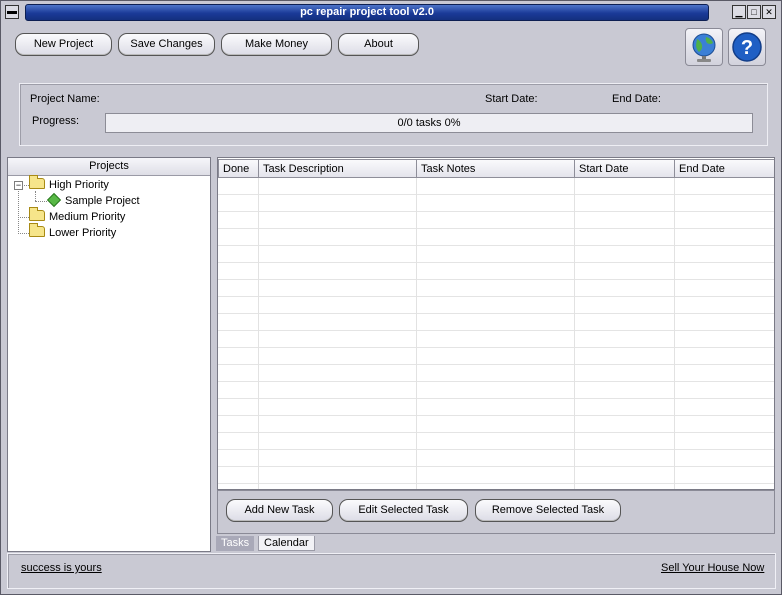  I want to click on end-date-label: End Date:, so click(636, 99).